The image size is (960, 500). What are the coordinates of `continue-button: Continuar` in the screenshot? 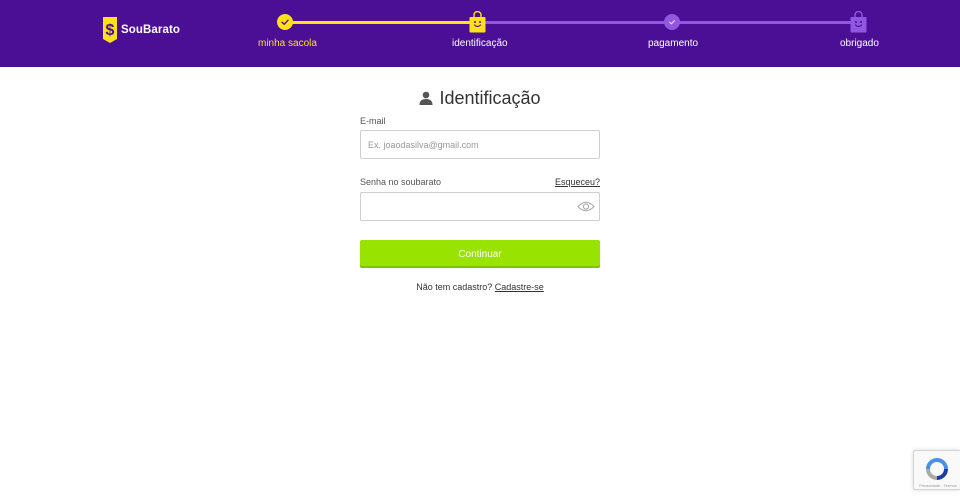 It's located at (480, 254).